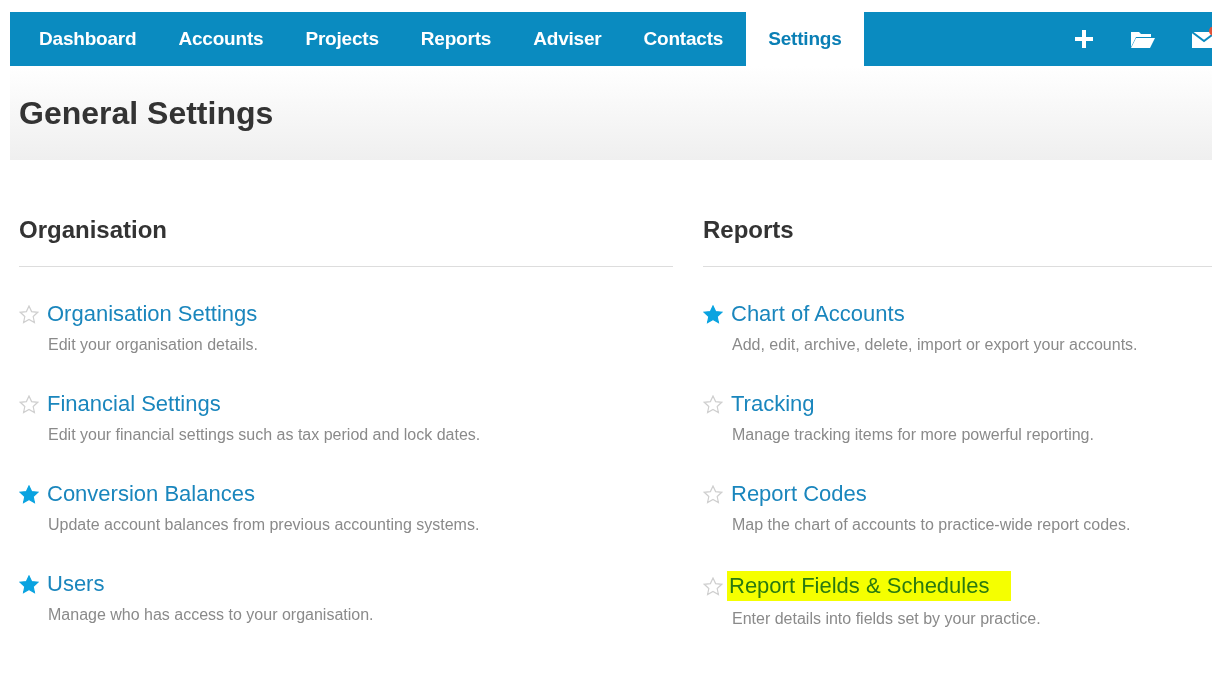  Describe the element at coordinates (134, 404) in the screenshot. I see `settings-link: Financial Settings` at that location.